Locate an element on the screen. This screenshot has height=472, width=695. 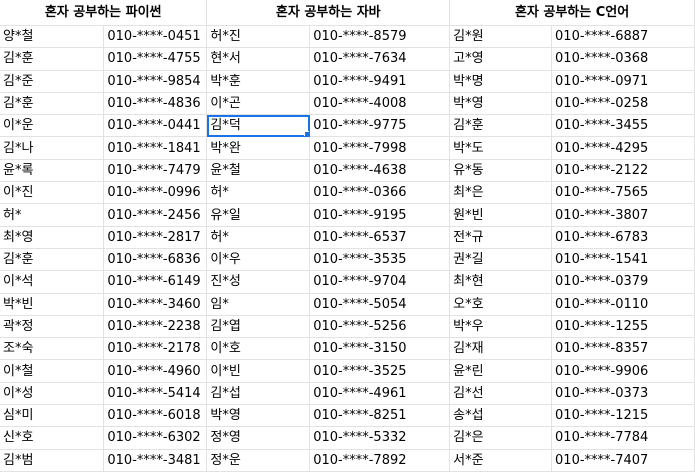
cell-python-phone: 010-****-4960 is located at coordinates (155, 371).